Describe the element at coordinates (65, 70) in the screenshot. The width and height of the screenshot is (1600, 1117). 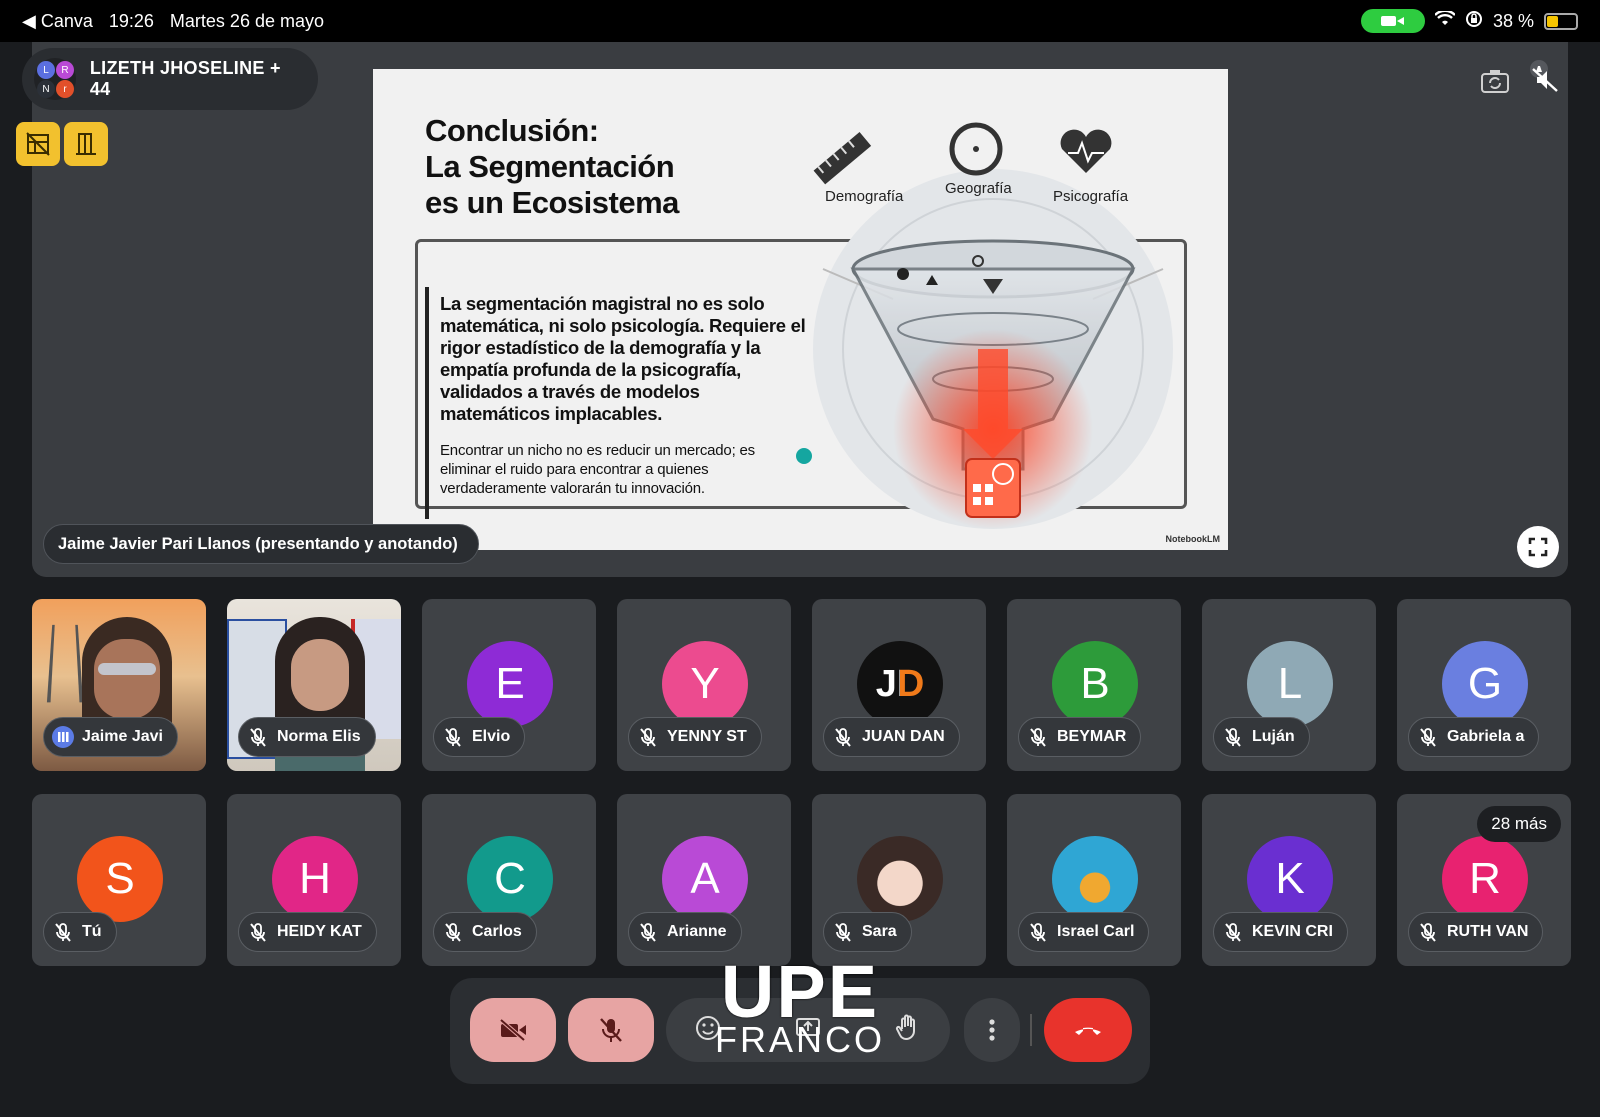
I see `avatar: R` at that location.